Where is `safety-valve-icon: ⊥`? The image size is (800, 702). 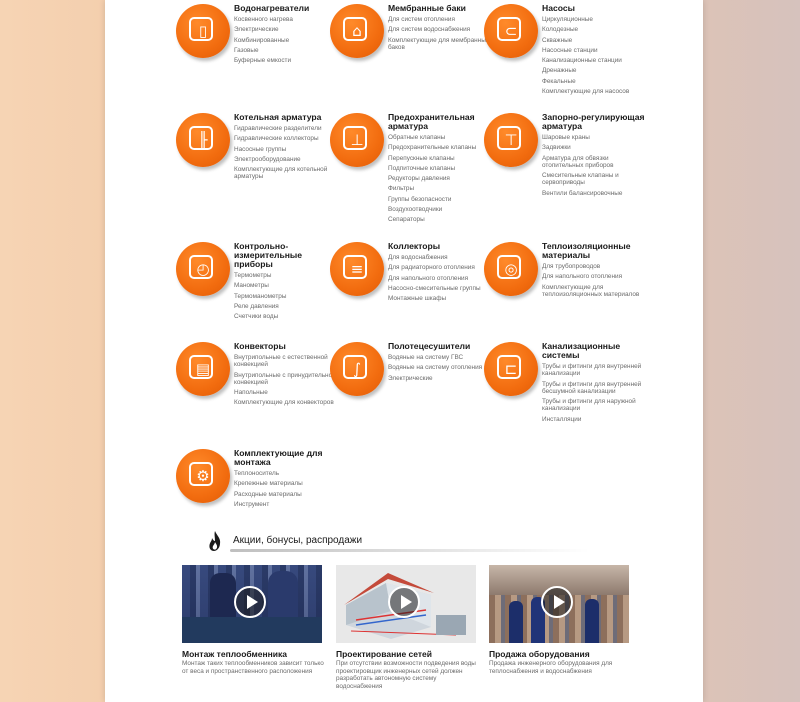 safety-valve-icon: ⊥ is located at coordinates (357, 140).